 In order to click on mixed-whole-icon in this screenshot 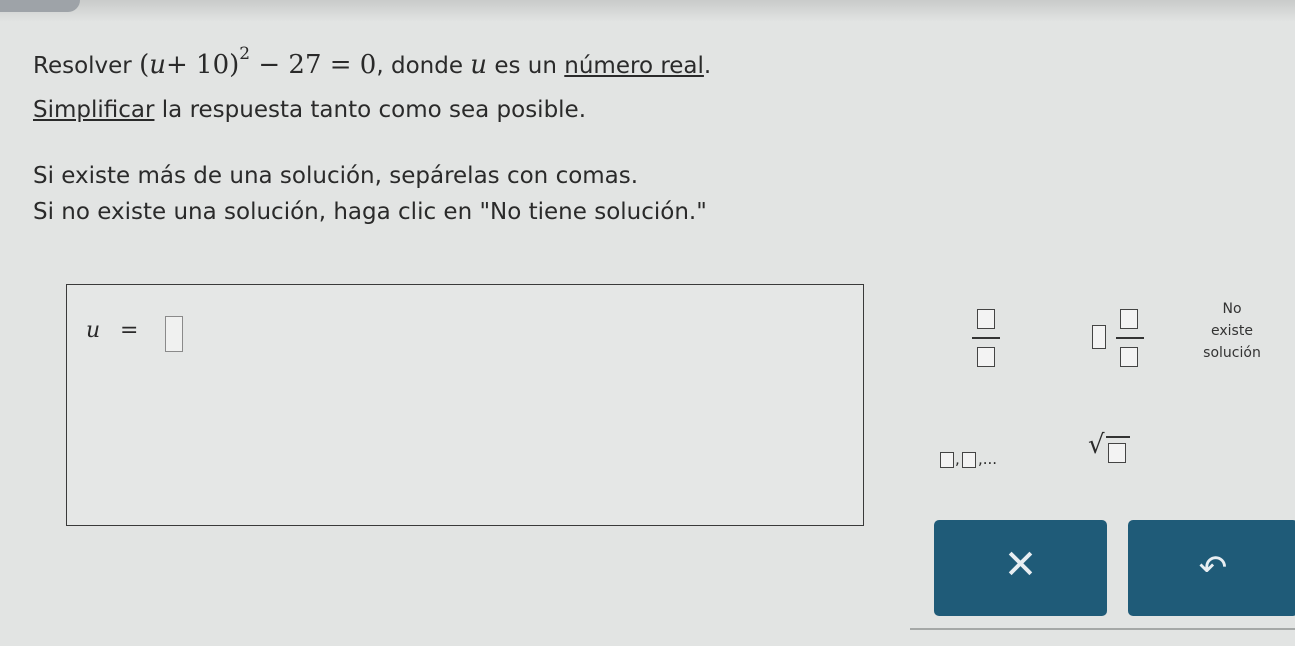, I will do `click(1099, 337)`.